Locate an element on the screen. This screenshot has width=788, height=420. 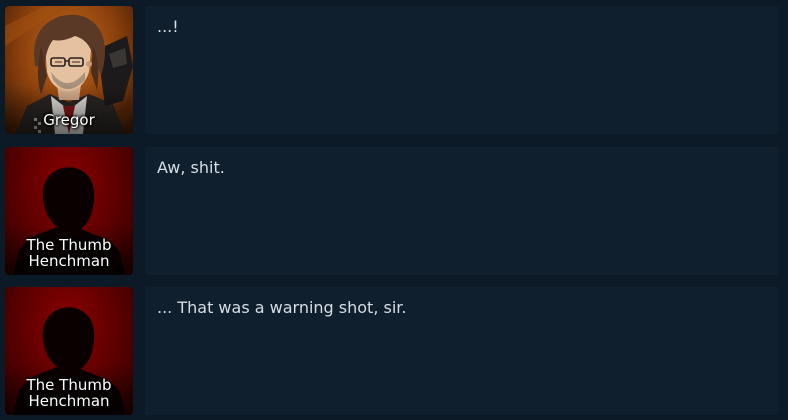
speaker-name-line: Gregor is located at coordinates (69, 120).